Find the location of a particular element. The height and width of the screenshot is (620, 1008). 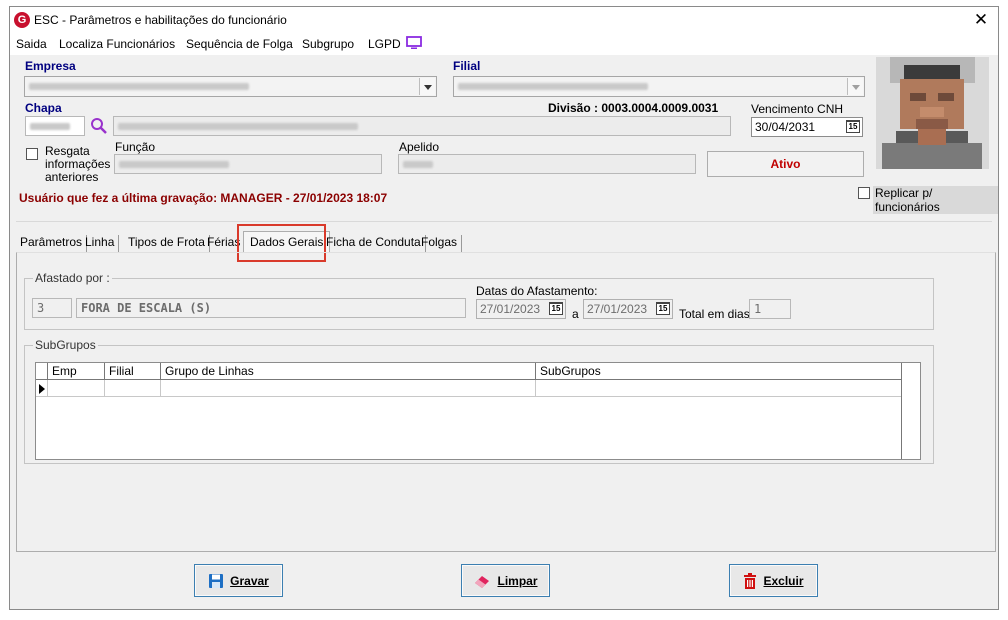

data-inicio-date: 27/01/2023 15 is located at coordinates (521, 309).